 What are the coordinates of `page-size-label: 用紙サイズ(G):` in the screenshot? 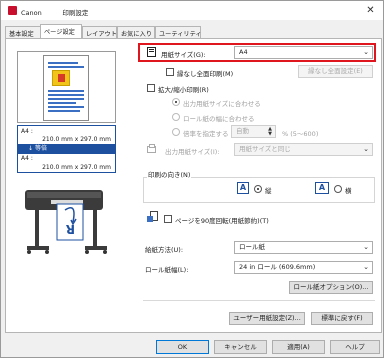 It's located at (183, 55).